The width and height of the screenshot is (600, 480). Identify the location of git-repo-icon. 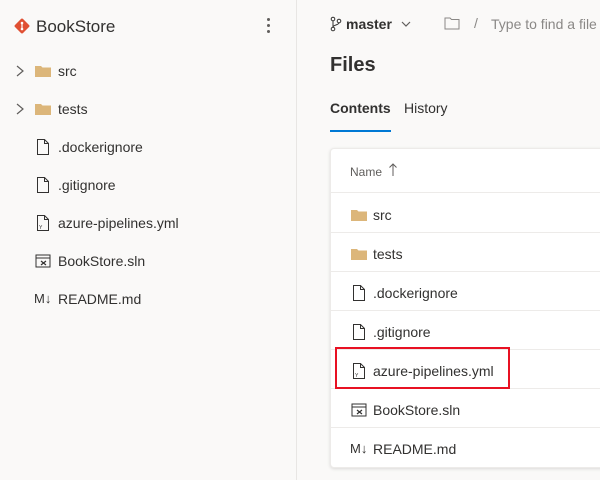
(22, 26).